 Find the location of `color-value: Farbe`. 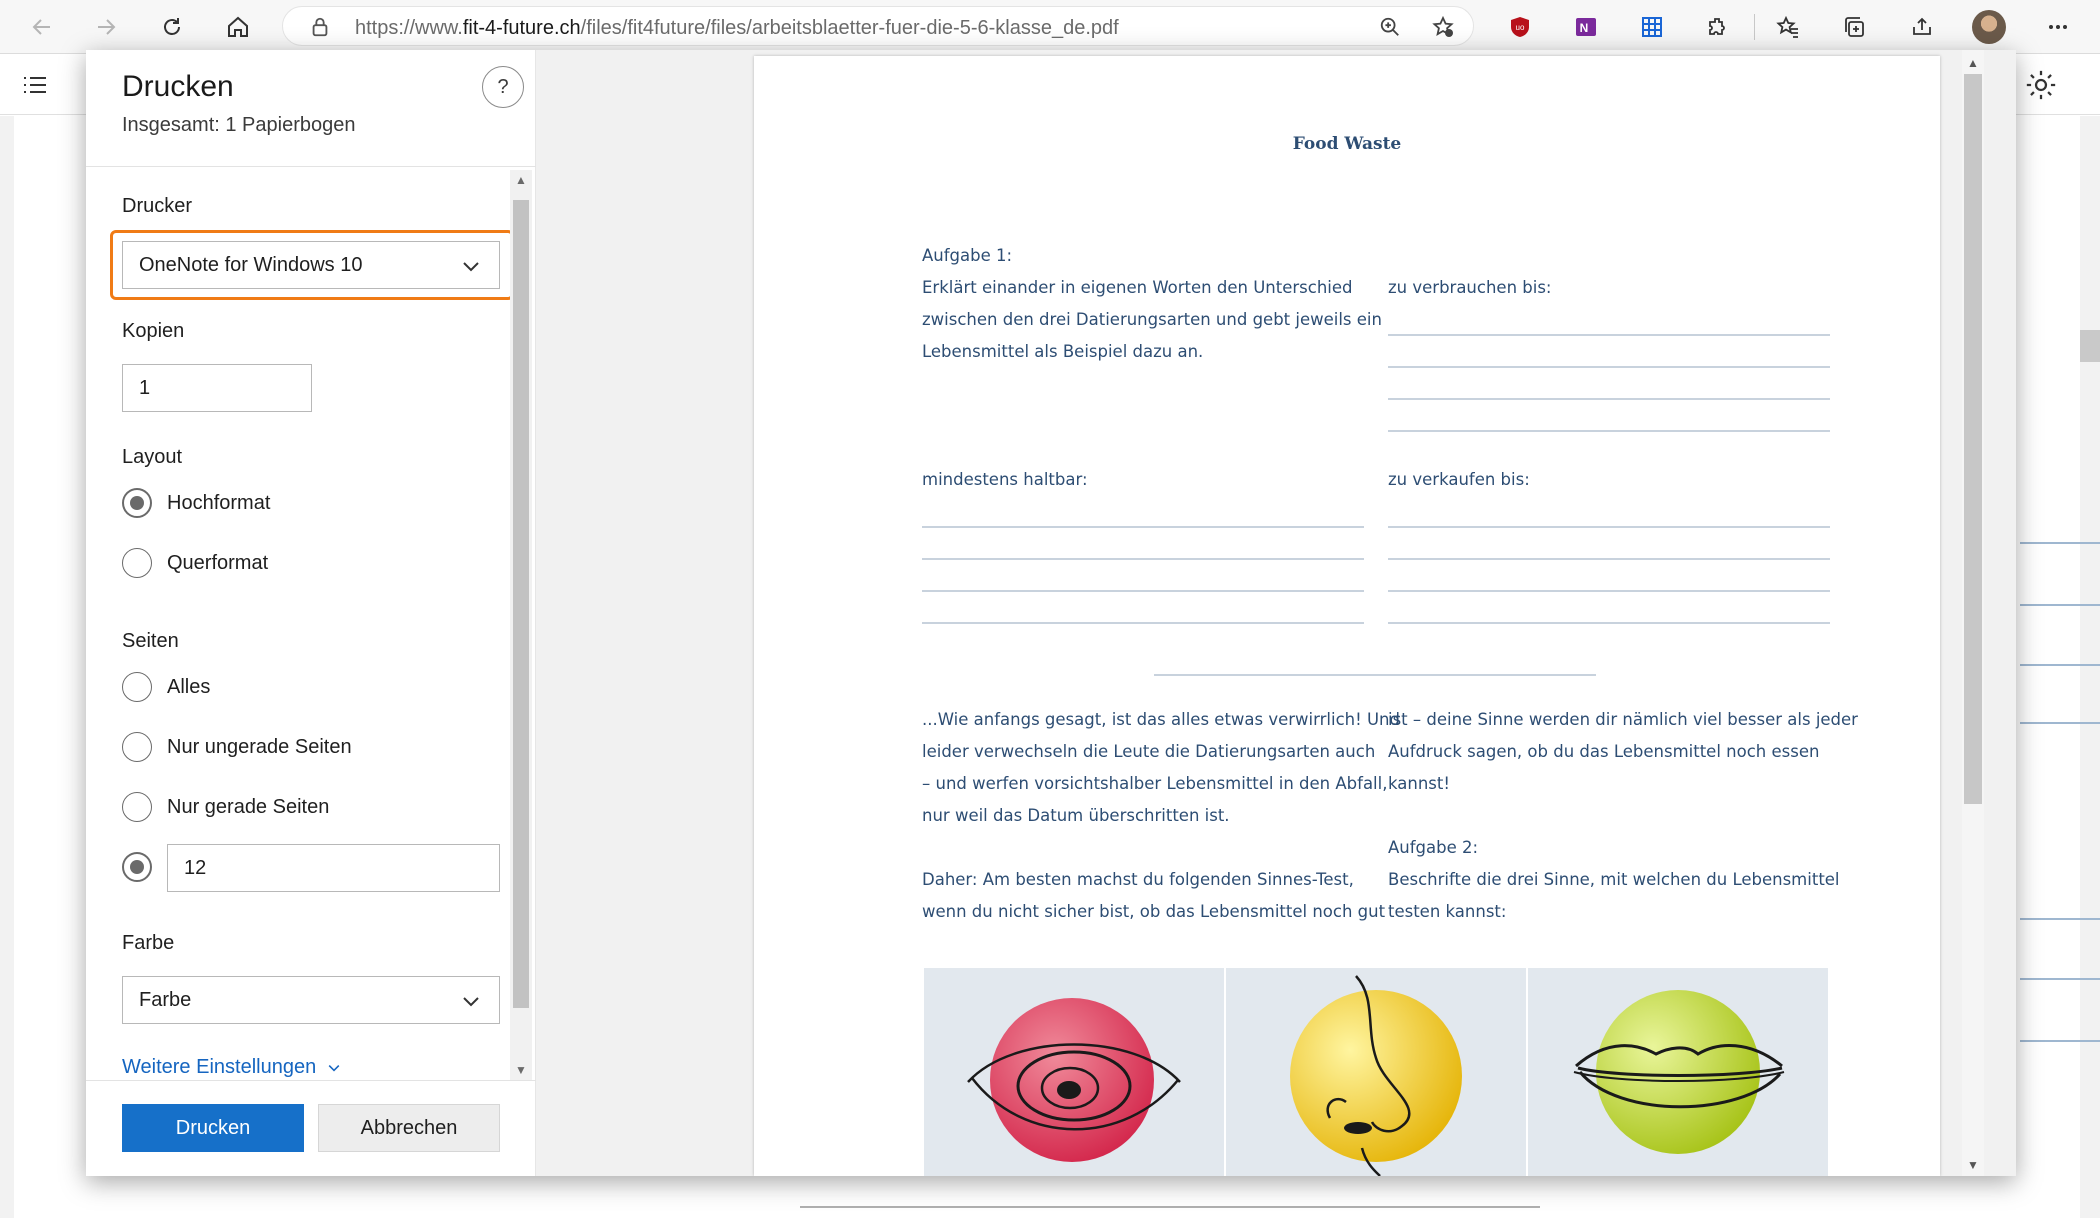

color-value: Farbe is located at coordinates (165, 1000).